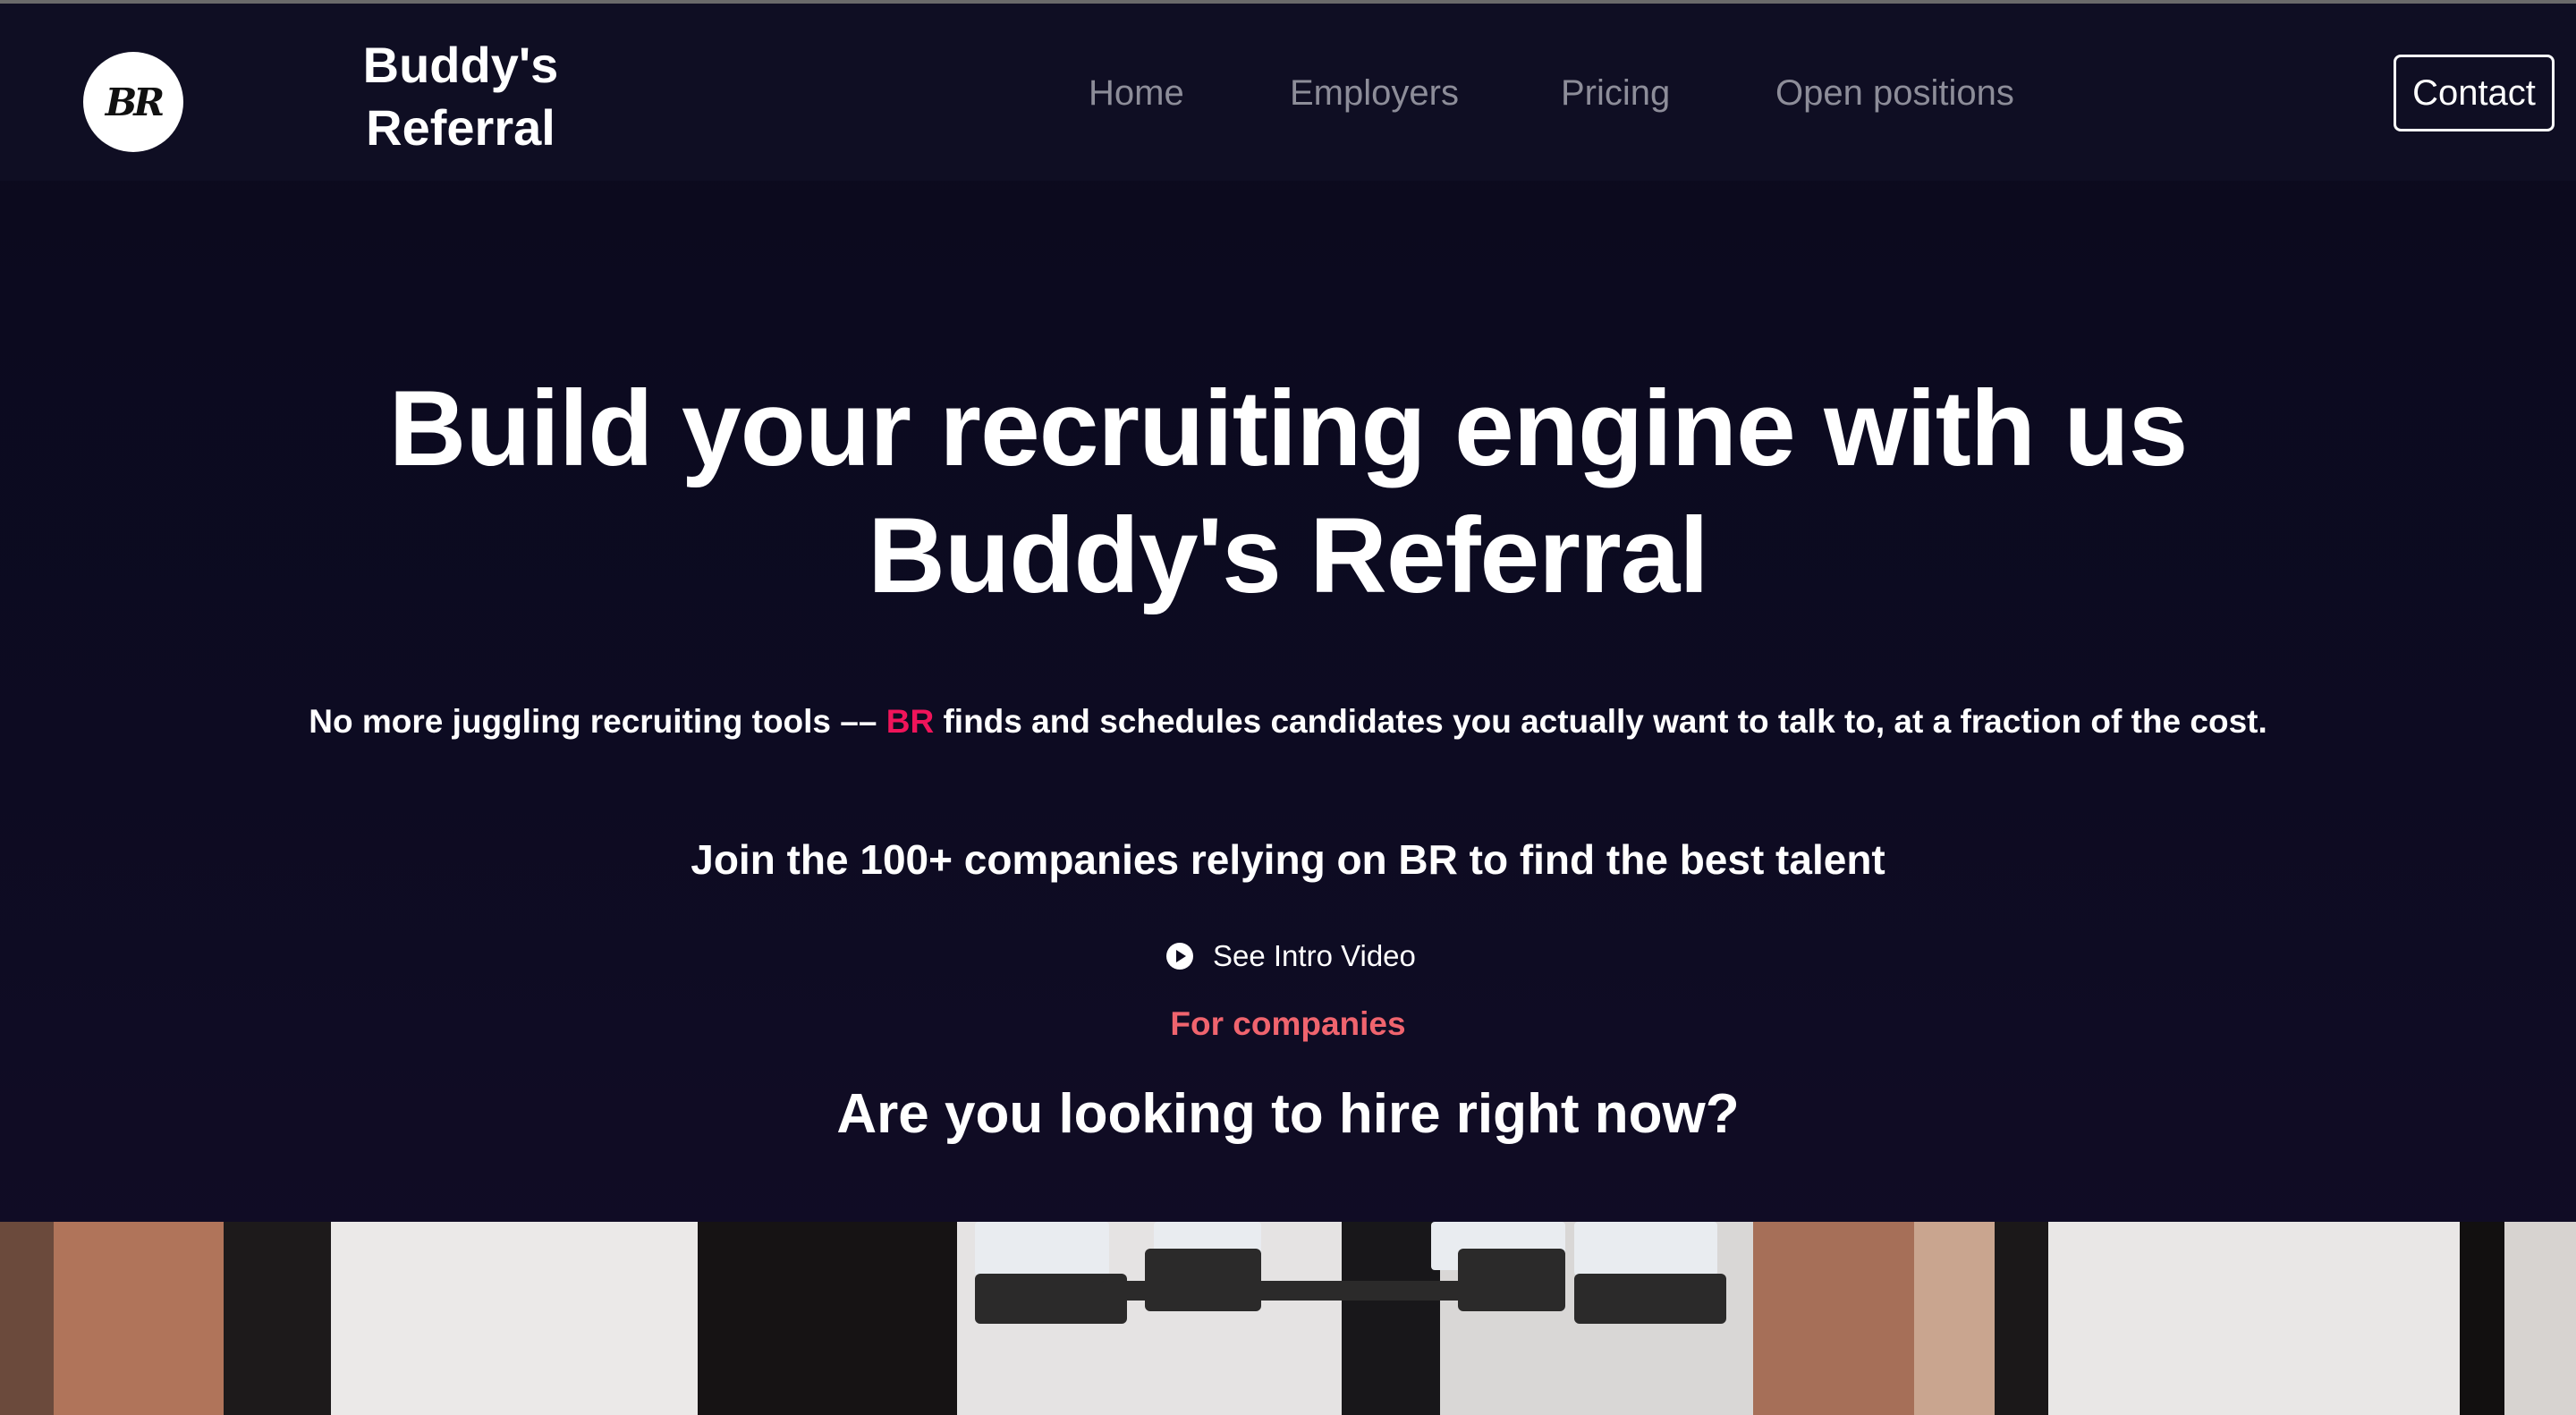 The width and height of the screenshot is (2576, 1415). I want to click on intro-video-label: See Intro Video, so click(1314, 956).